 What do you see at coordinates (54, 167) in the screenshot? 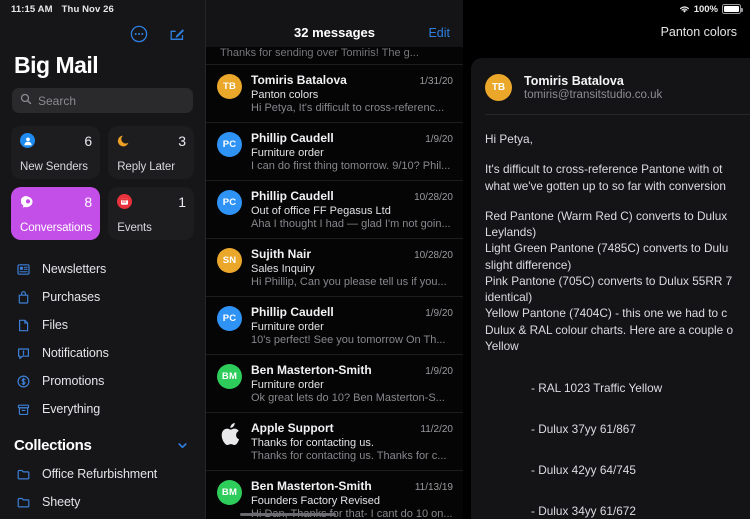
I see `card-label: New Senders` at bounding box center [54, 167].